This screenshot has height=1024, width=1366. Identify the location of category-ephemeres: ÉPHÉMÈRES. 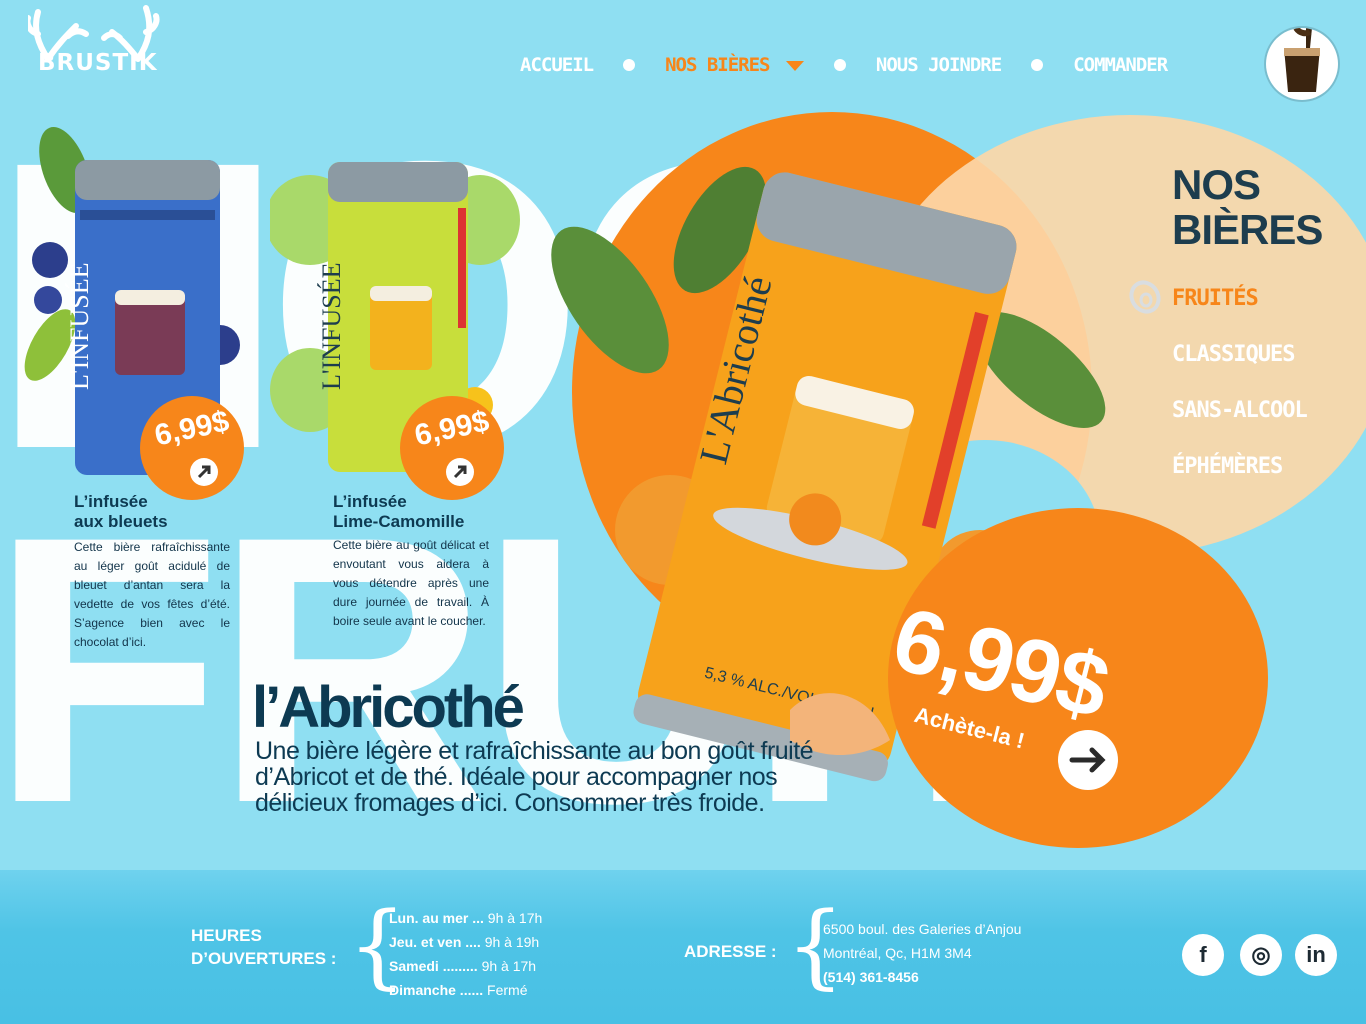
(1227, 466).